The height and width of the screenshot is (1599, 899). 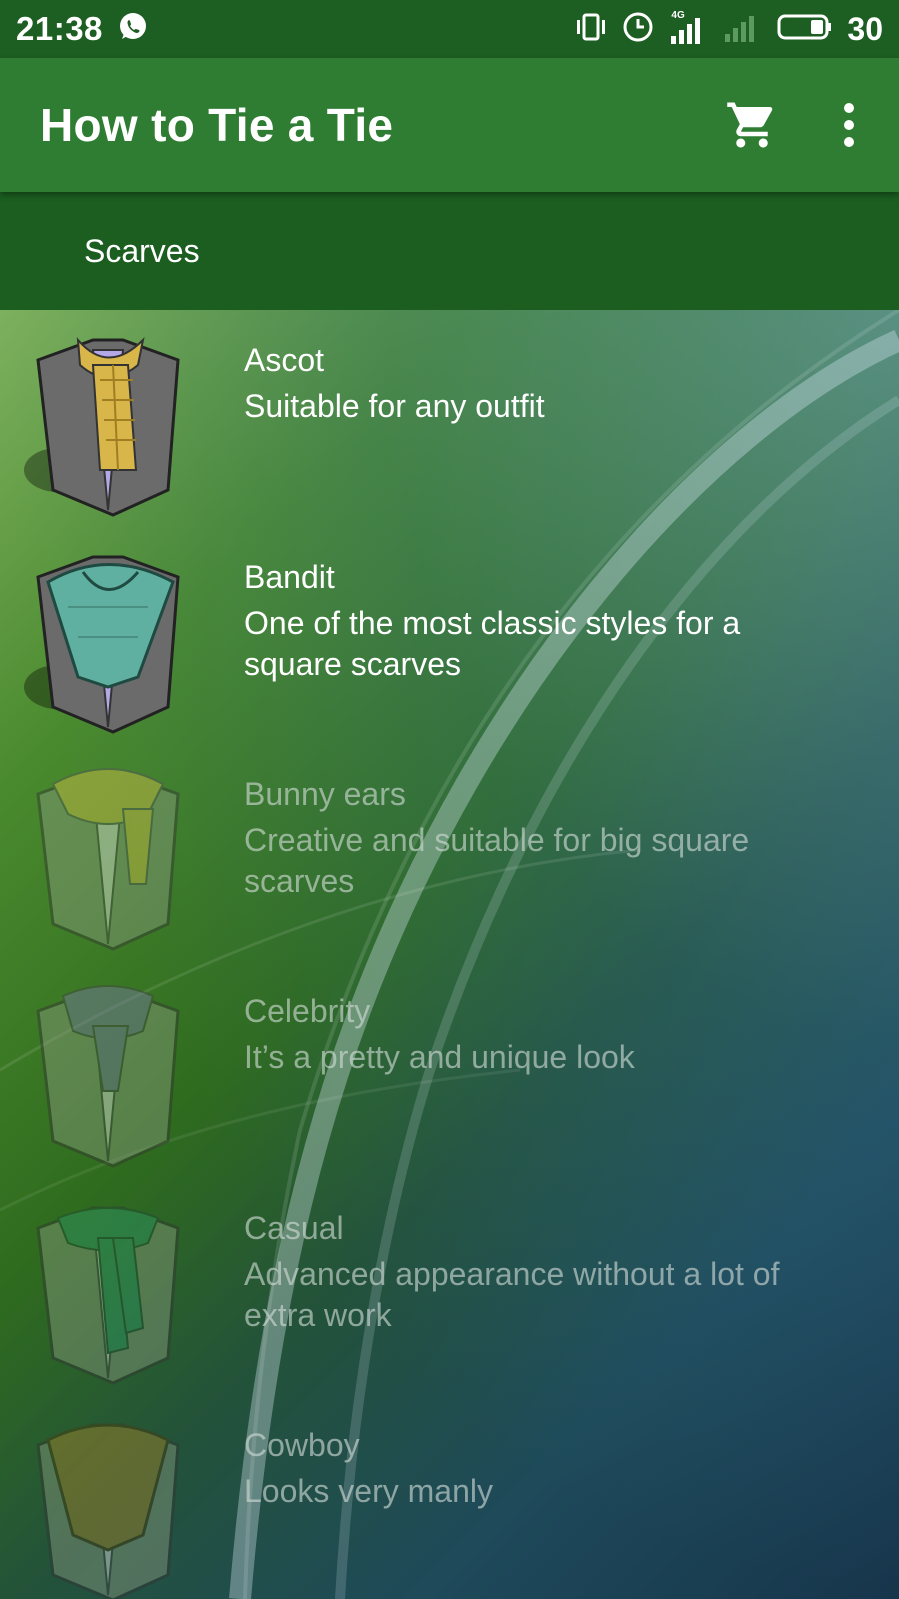 I want to click on list-item-ascot: Ascot Suitable for any outfit, so click(x=449, y=418).